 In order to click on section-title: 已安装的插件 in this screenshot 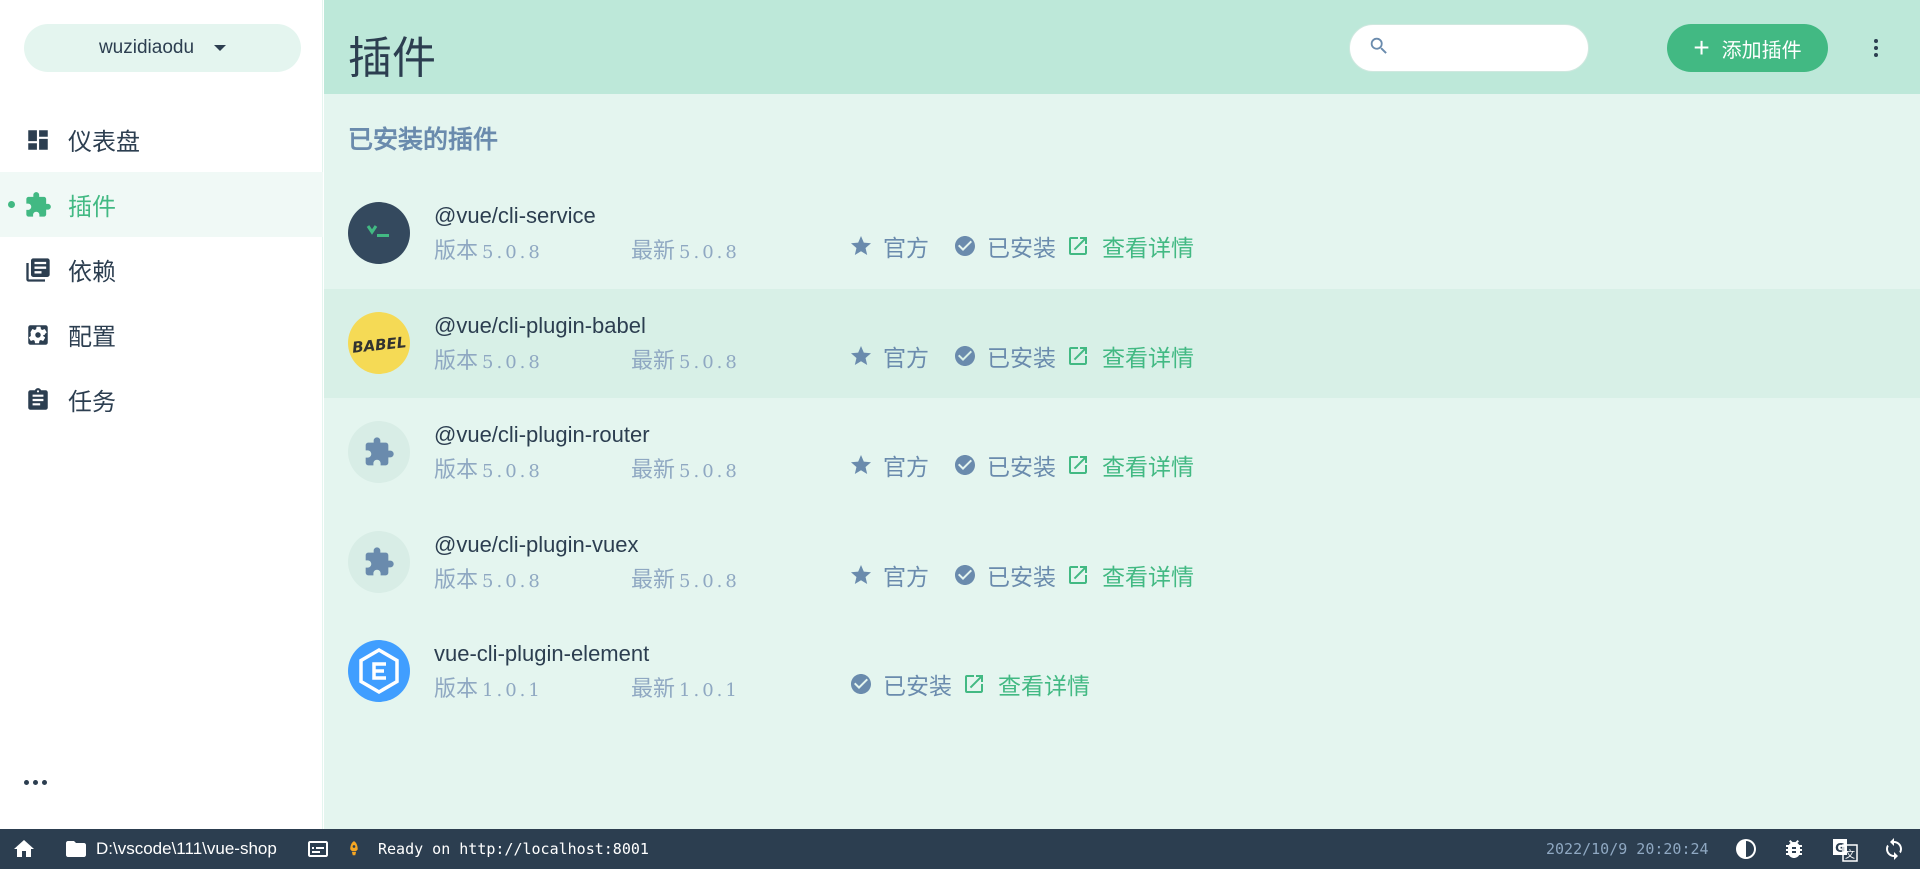, I will do `click(423, 140)`.